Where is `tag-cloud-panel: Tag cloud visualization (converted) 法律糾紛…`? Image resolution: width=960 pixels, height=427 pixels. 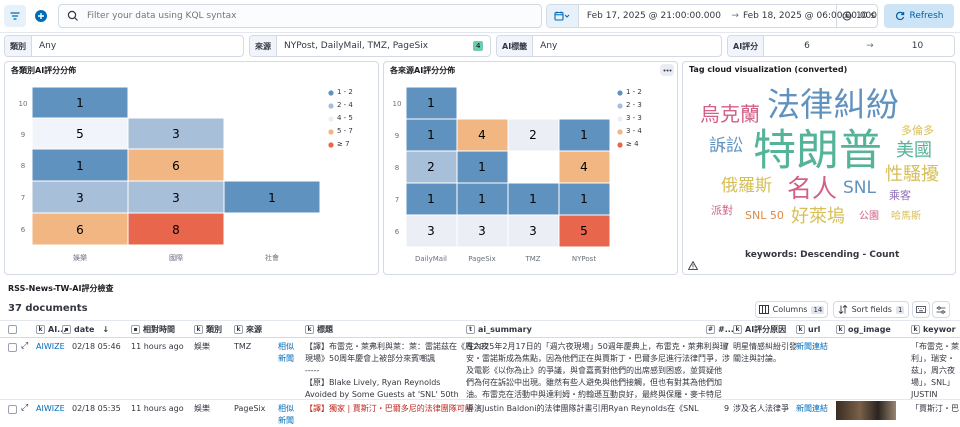
tag-cloud-panel: Tag cloud visualization (converted) 法律糾紛… is located at coordinates (819, 168).